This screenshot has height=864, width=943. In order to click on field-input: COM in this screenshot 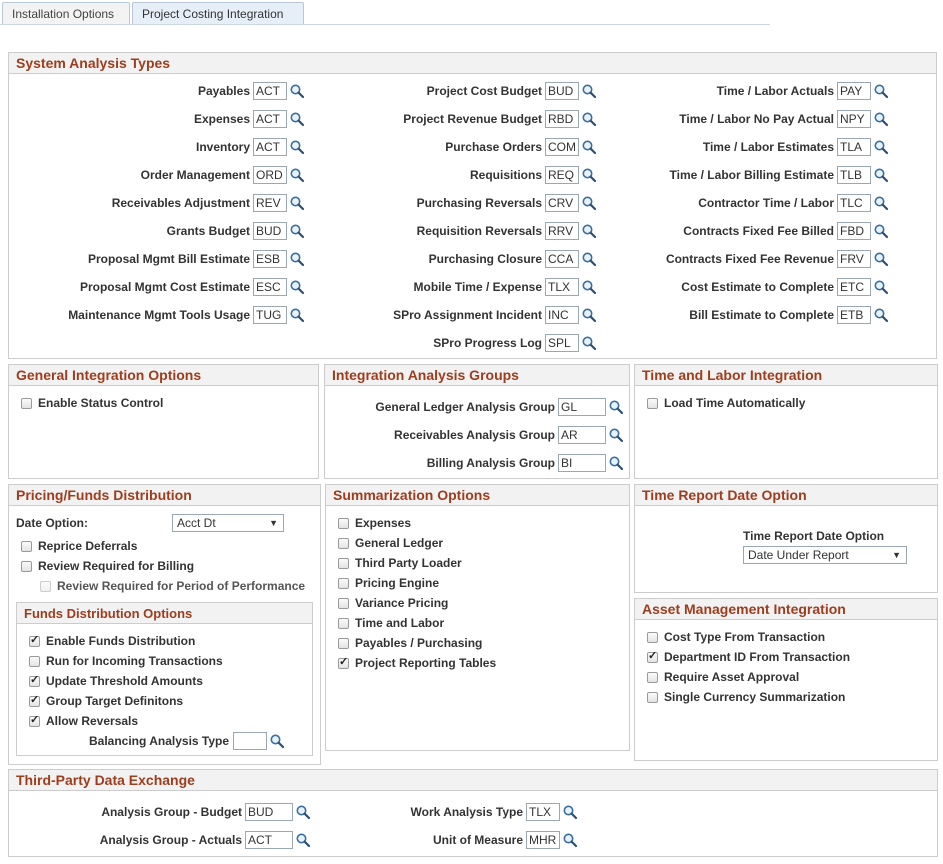, I will do `click(562, 147)`.